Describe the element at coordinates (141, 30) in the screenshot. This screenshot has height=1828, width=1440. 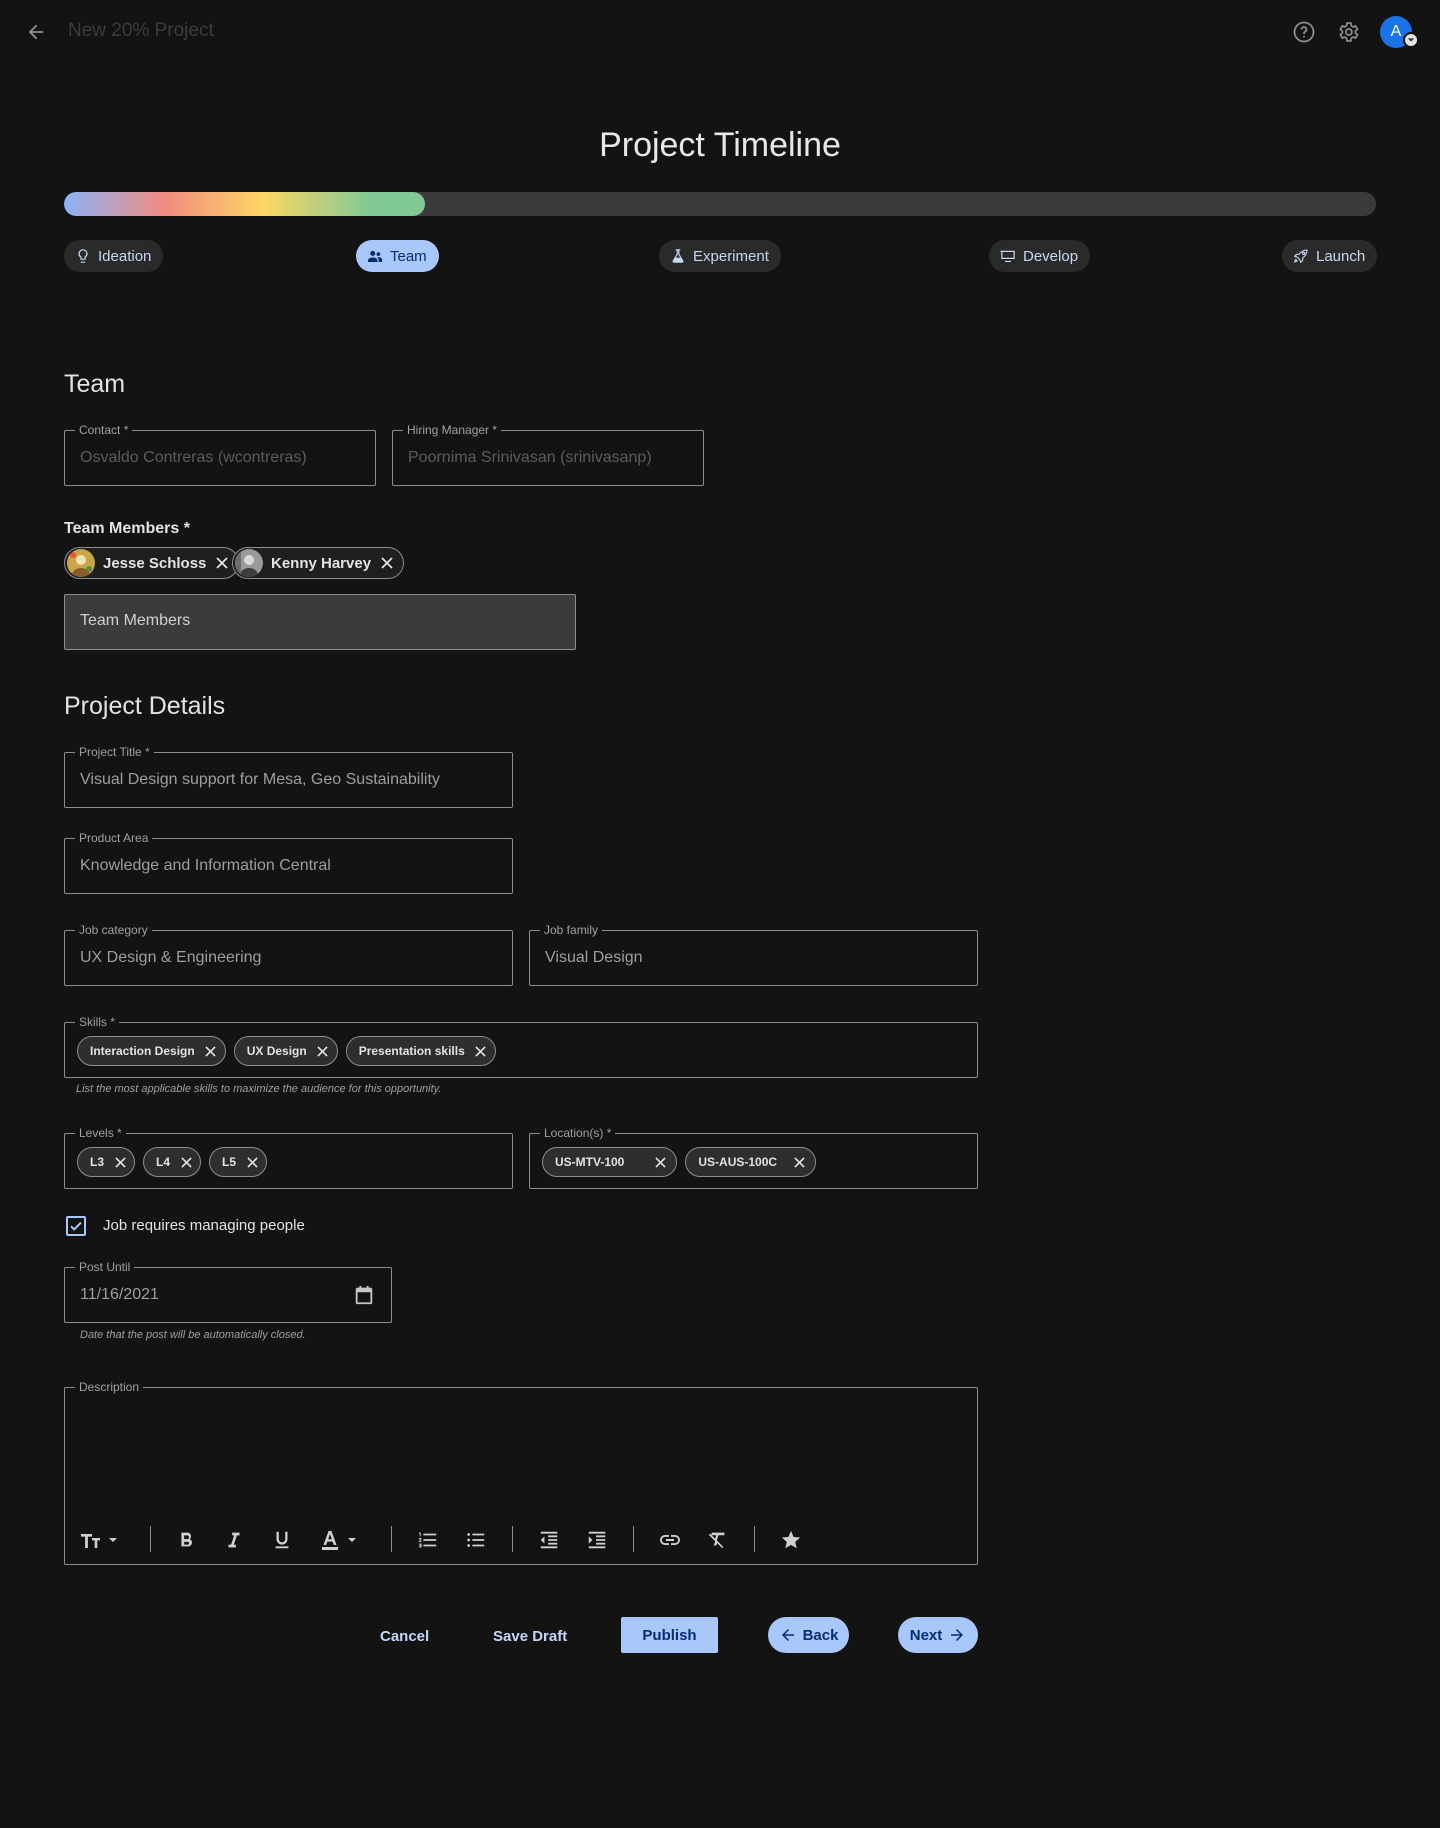
I see `app-title: New 20% Project` at that location.